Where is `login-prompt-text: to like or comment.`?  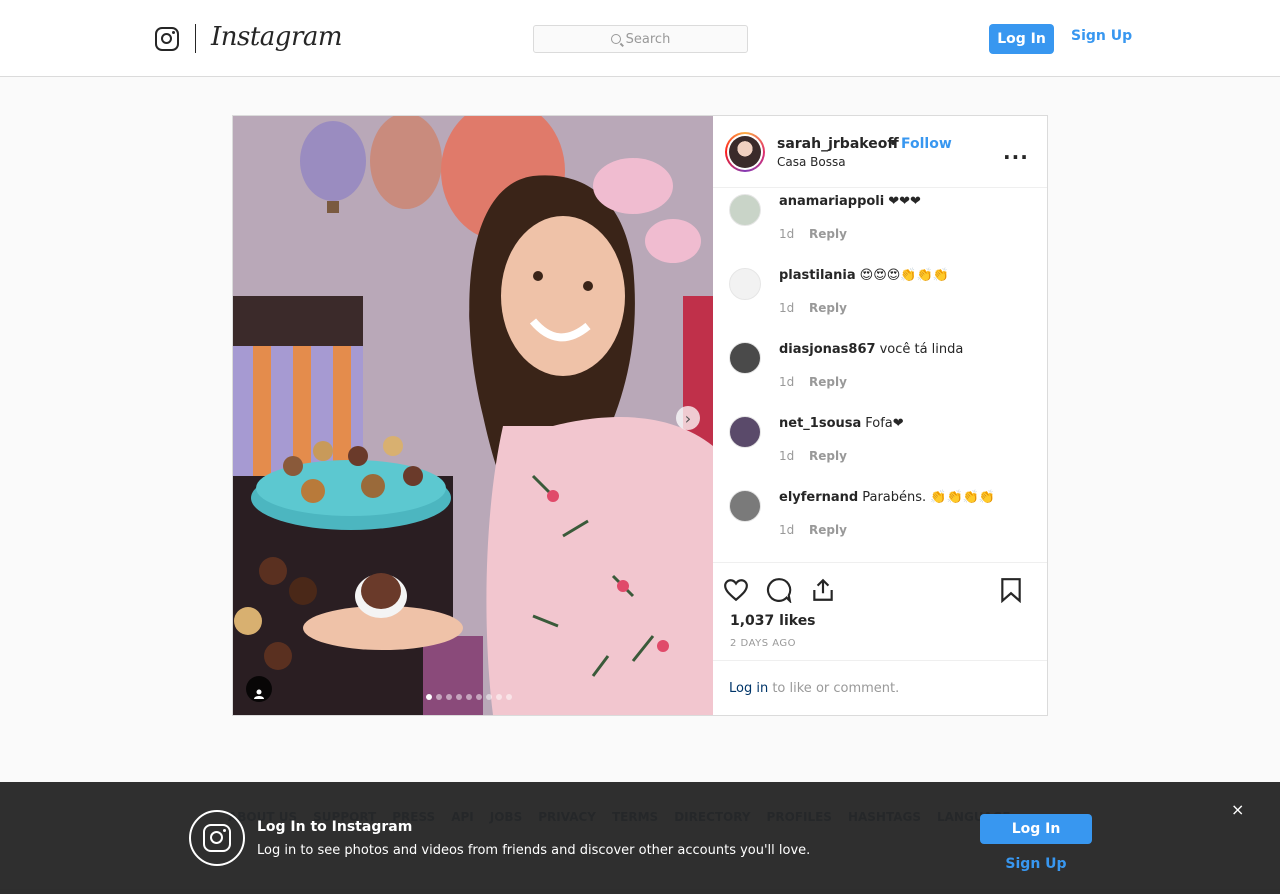 login-prompt-text: to like or comment. is located at coordinates (834, 688).